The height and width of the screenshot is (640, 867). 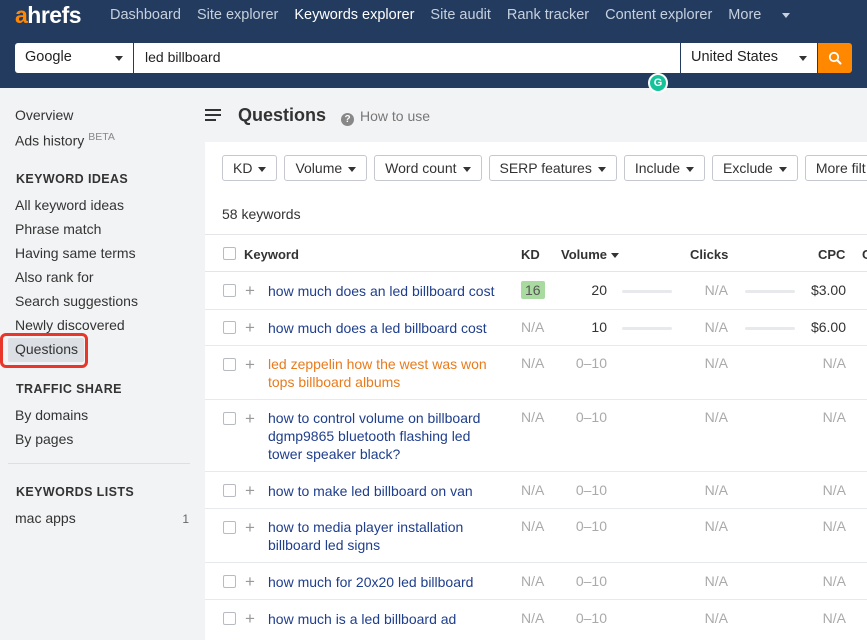 What do you see at coordinates (65, 140) in the screenshot?
I see `sidebar-item-ads-history: Ads history BETA` at bounding box center [65, 140].